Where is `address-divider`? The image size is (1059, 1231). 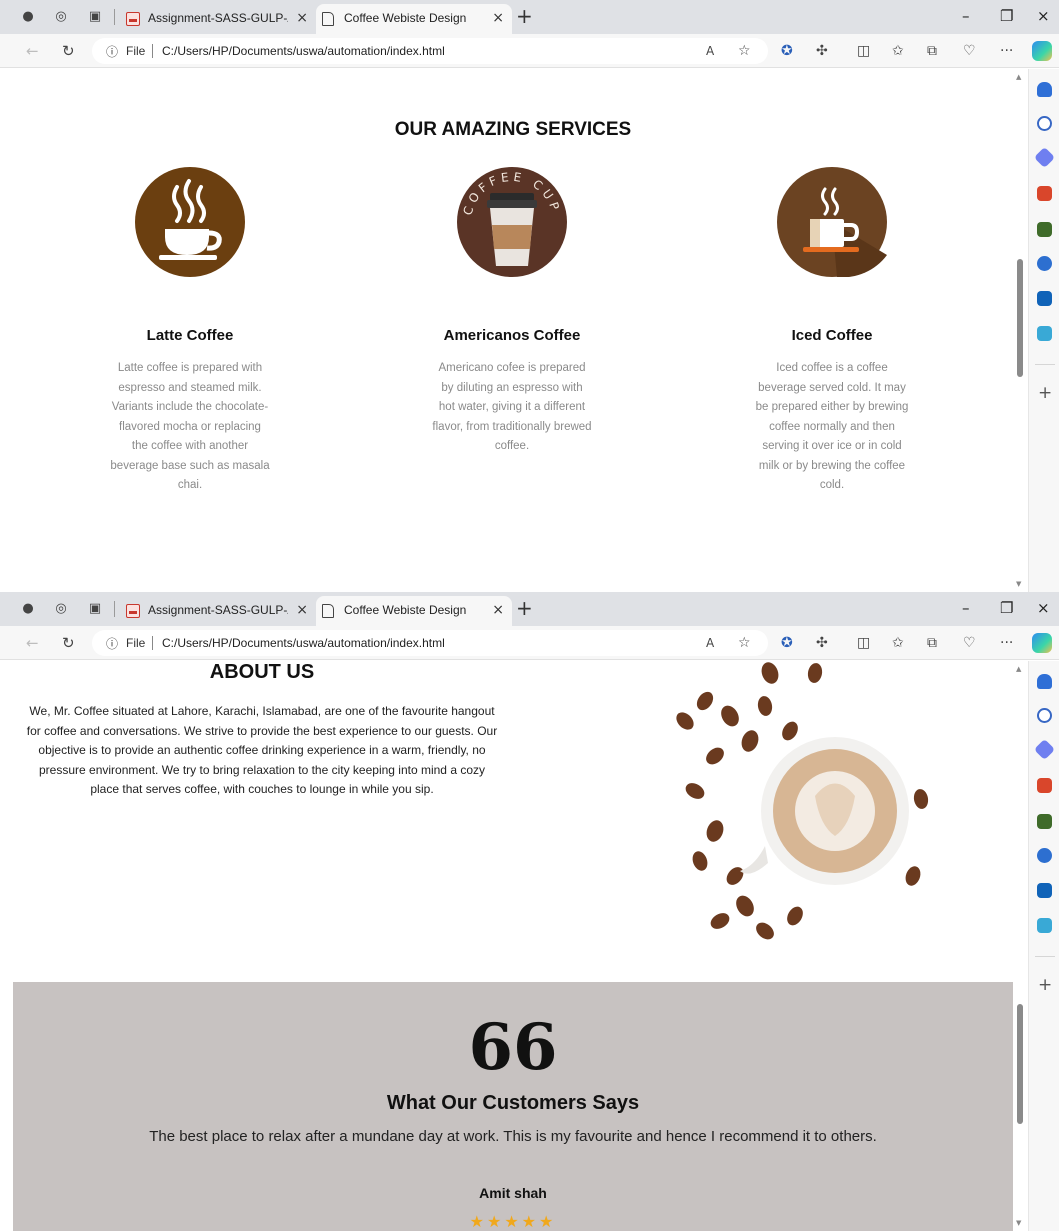 address-divider is located at coordinates (152, 643).